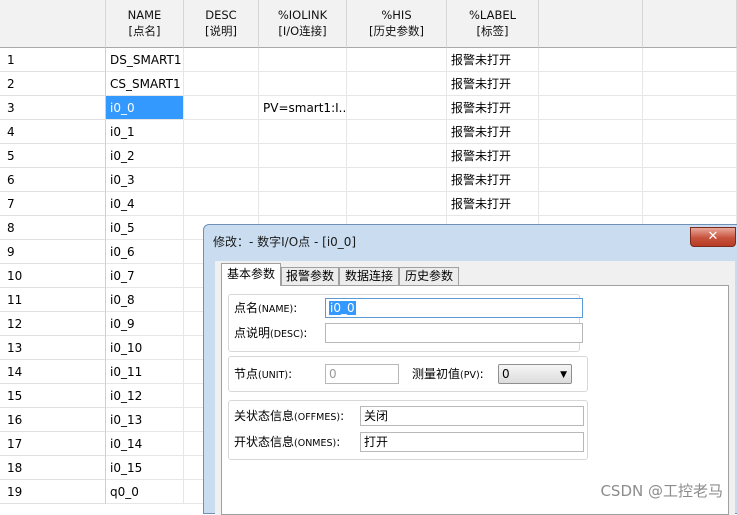  What do you see at coordinates (145, 84) in the screenshot?
I see `cell-name: CS_SMART1` at bounding box center [145, 84].